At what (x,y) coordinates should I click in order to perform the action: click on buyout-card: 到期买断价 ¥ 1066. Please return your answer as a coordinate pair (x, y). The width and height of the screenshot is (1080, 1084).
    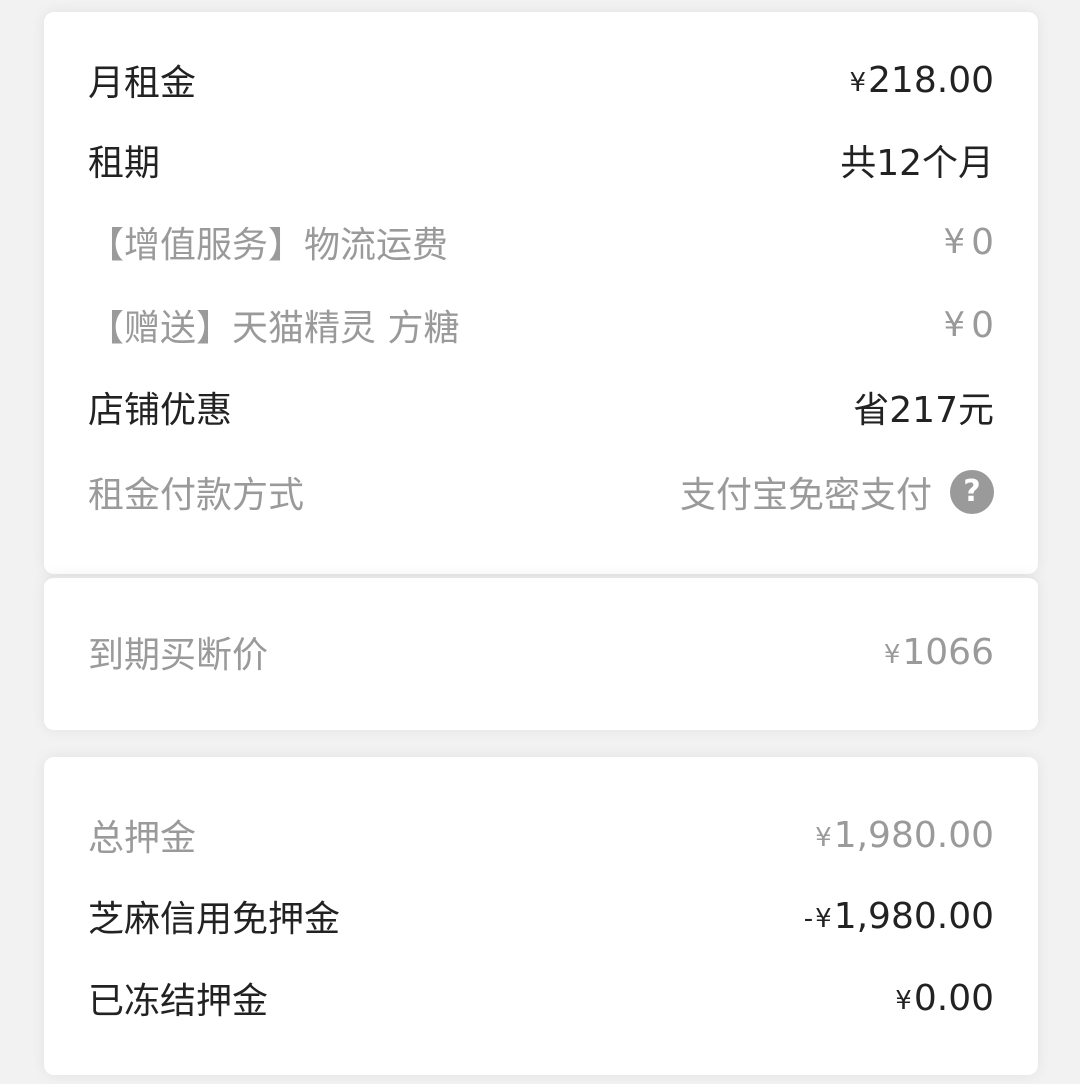
    Looking at the image, I should click on (541, 653).